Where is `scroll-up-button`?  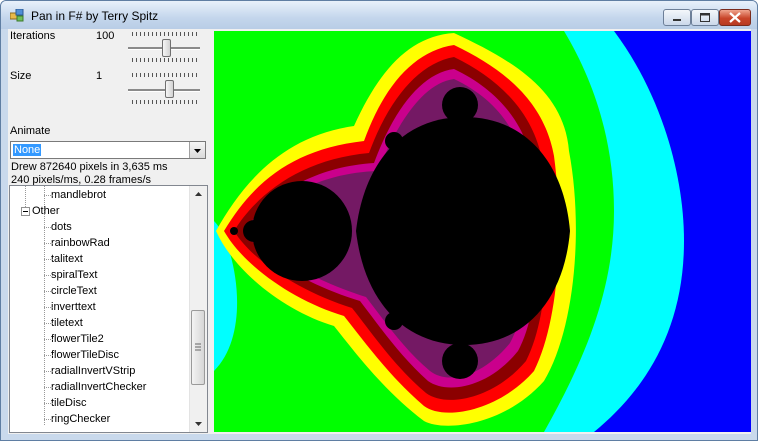
scroll-up-button is located at coordinates (198, 194).